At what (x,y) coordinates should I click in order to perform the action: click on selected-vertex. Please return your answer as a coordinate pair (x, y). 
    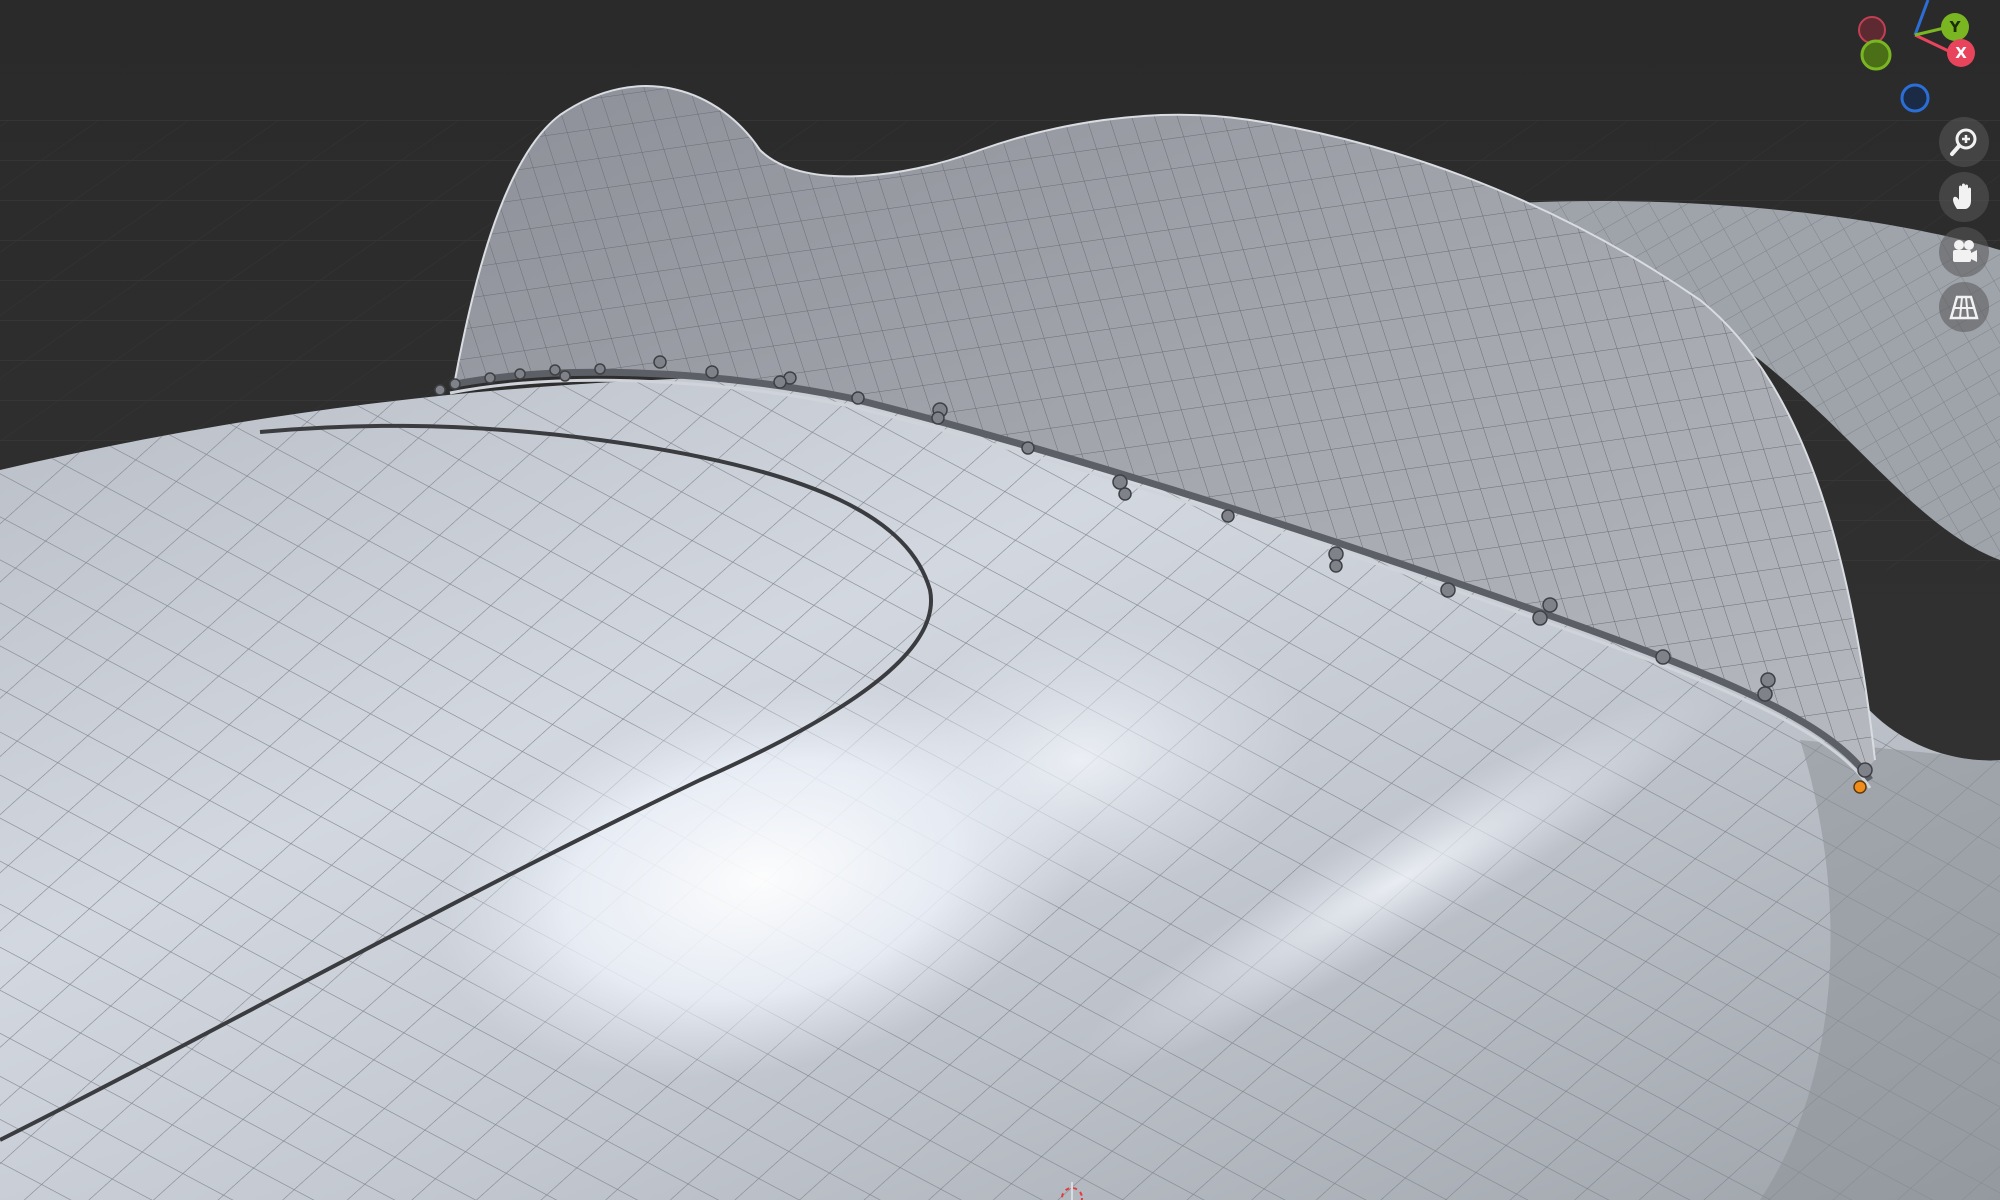
    Looking at the image, I should click on (1860, 787).